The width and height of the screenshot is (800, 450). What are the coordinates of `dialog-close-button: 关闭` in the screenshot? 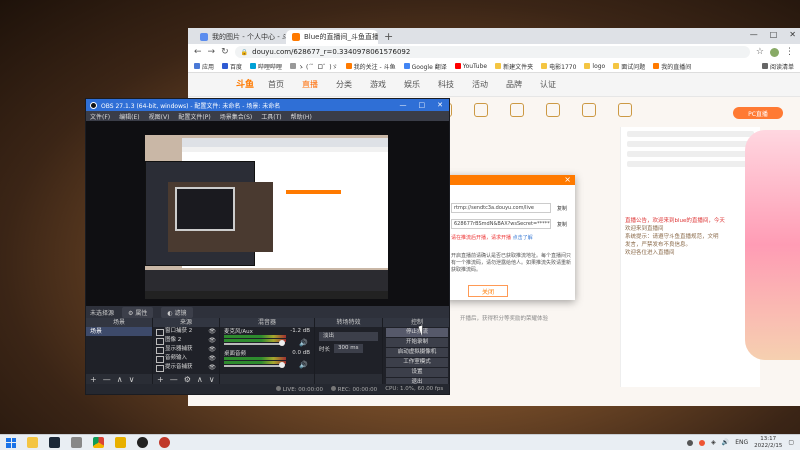 It's located at (488, 291).